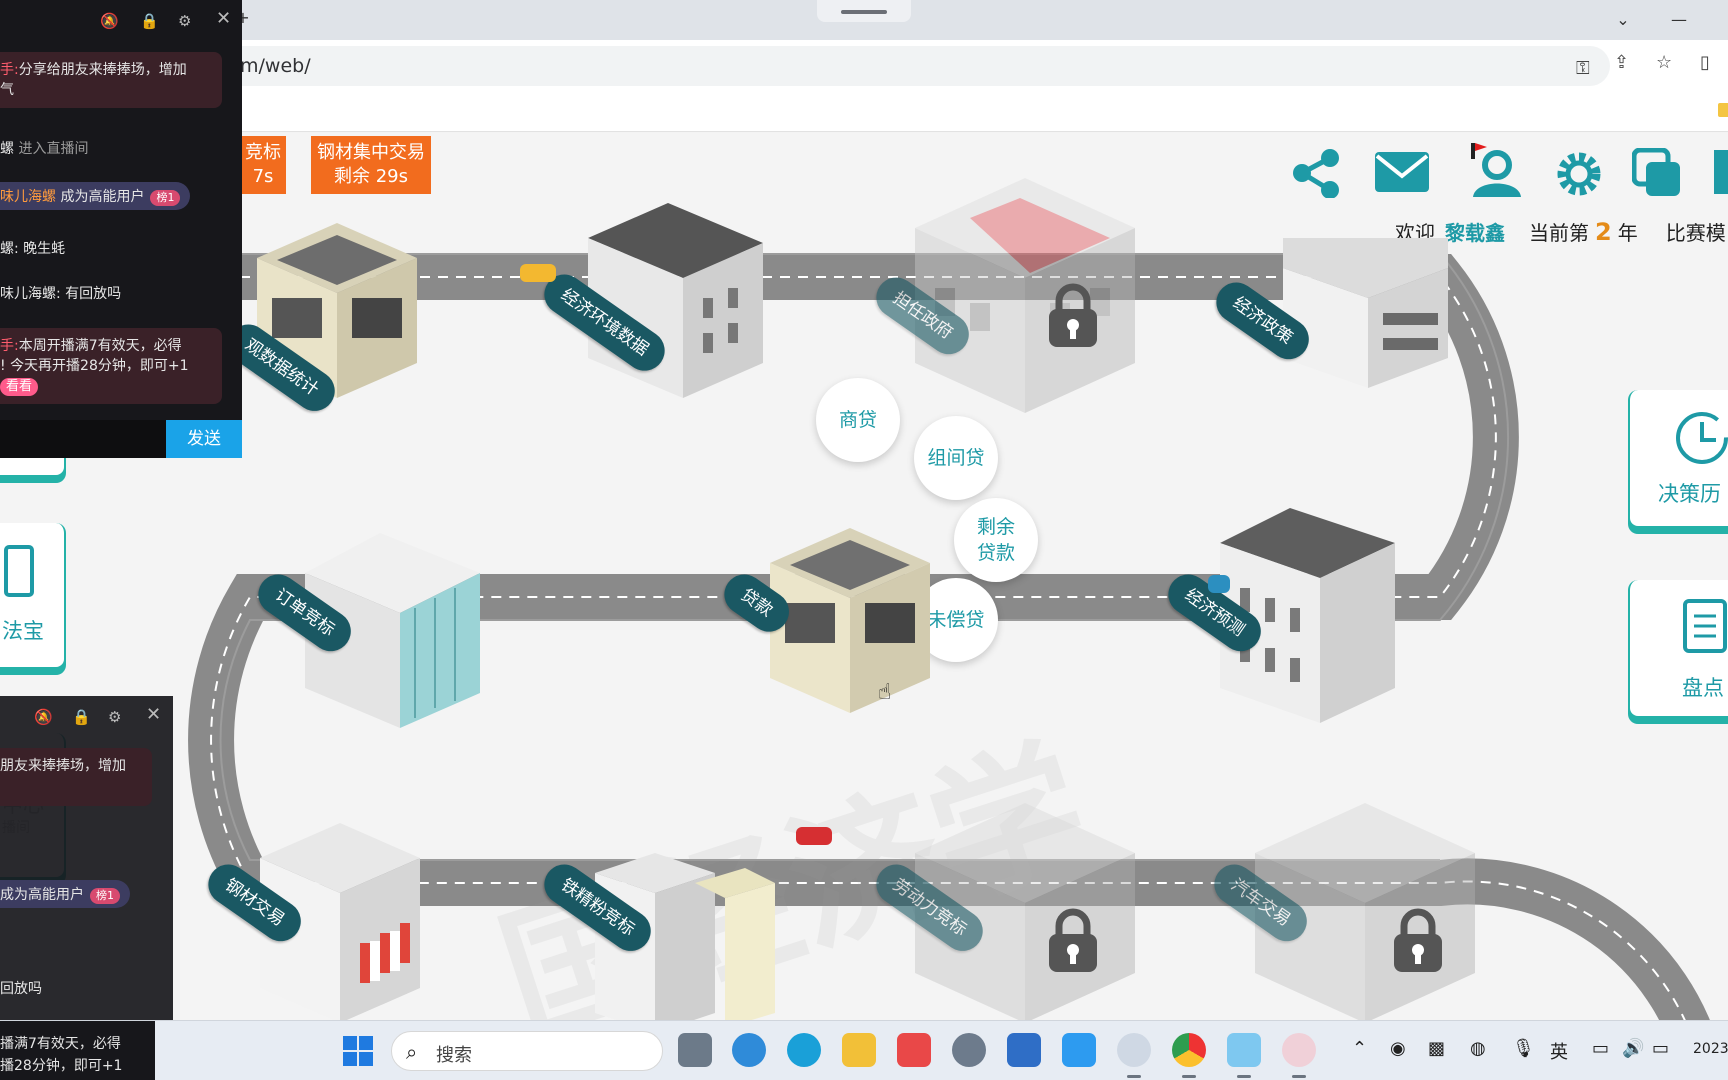 The height and width of the screenshot is (1080, 1728). Describe the element at coordinates (111, 80) in the screenshot. I see `pinned-message: 手:分享给朋友来捧捧场，增加气` at that location.